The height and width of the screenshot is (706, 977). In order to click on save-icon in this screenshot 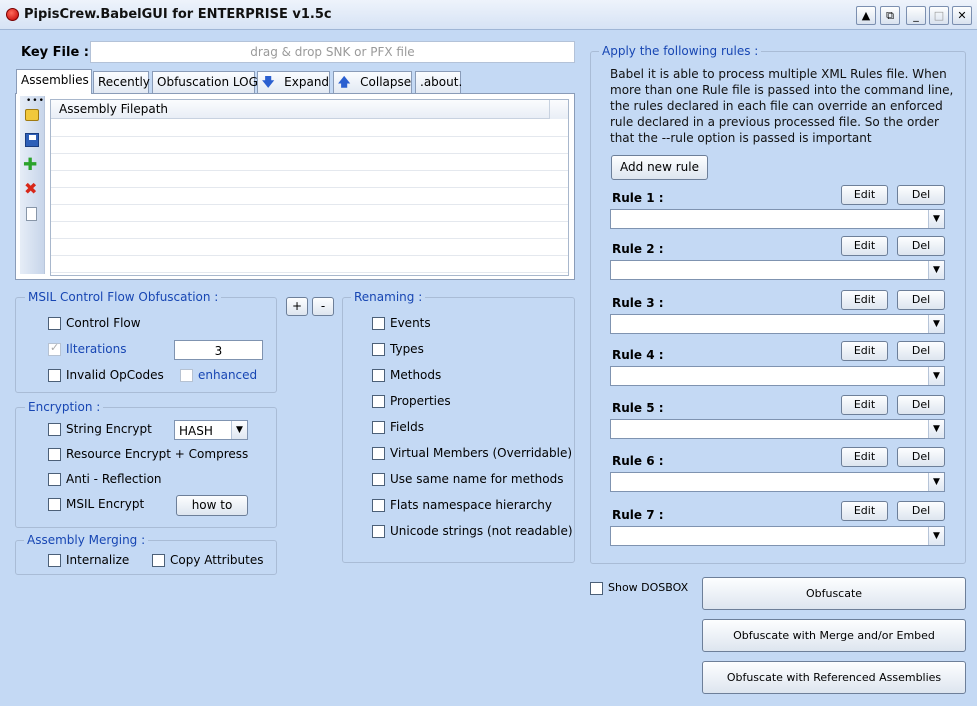, I will do `click(32, 140)`.